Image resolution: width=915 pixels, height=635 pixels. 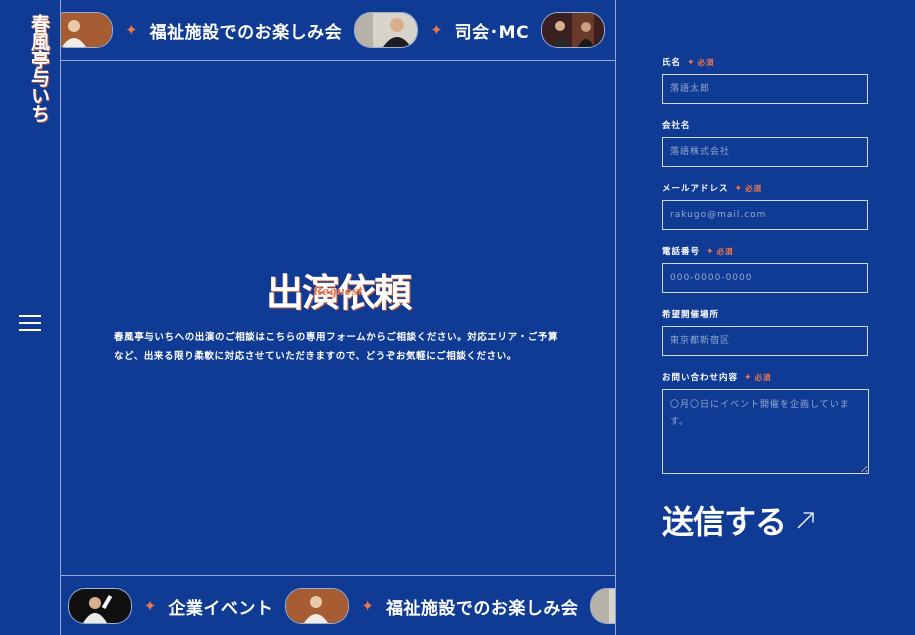 I want to click on page-title-en: Request, so click(x=338, y=291).